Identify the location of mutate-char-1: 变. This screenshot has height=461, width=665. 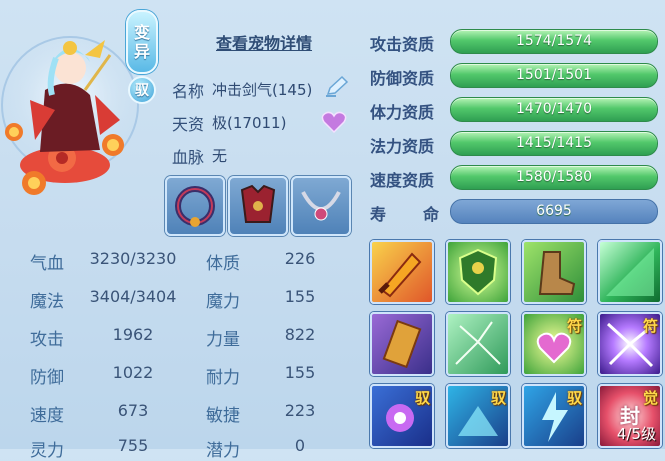
(141, 32).